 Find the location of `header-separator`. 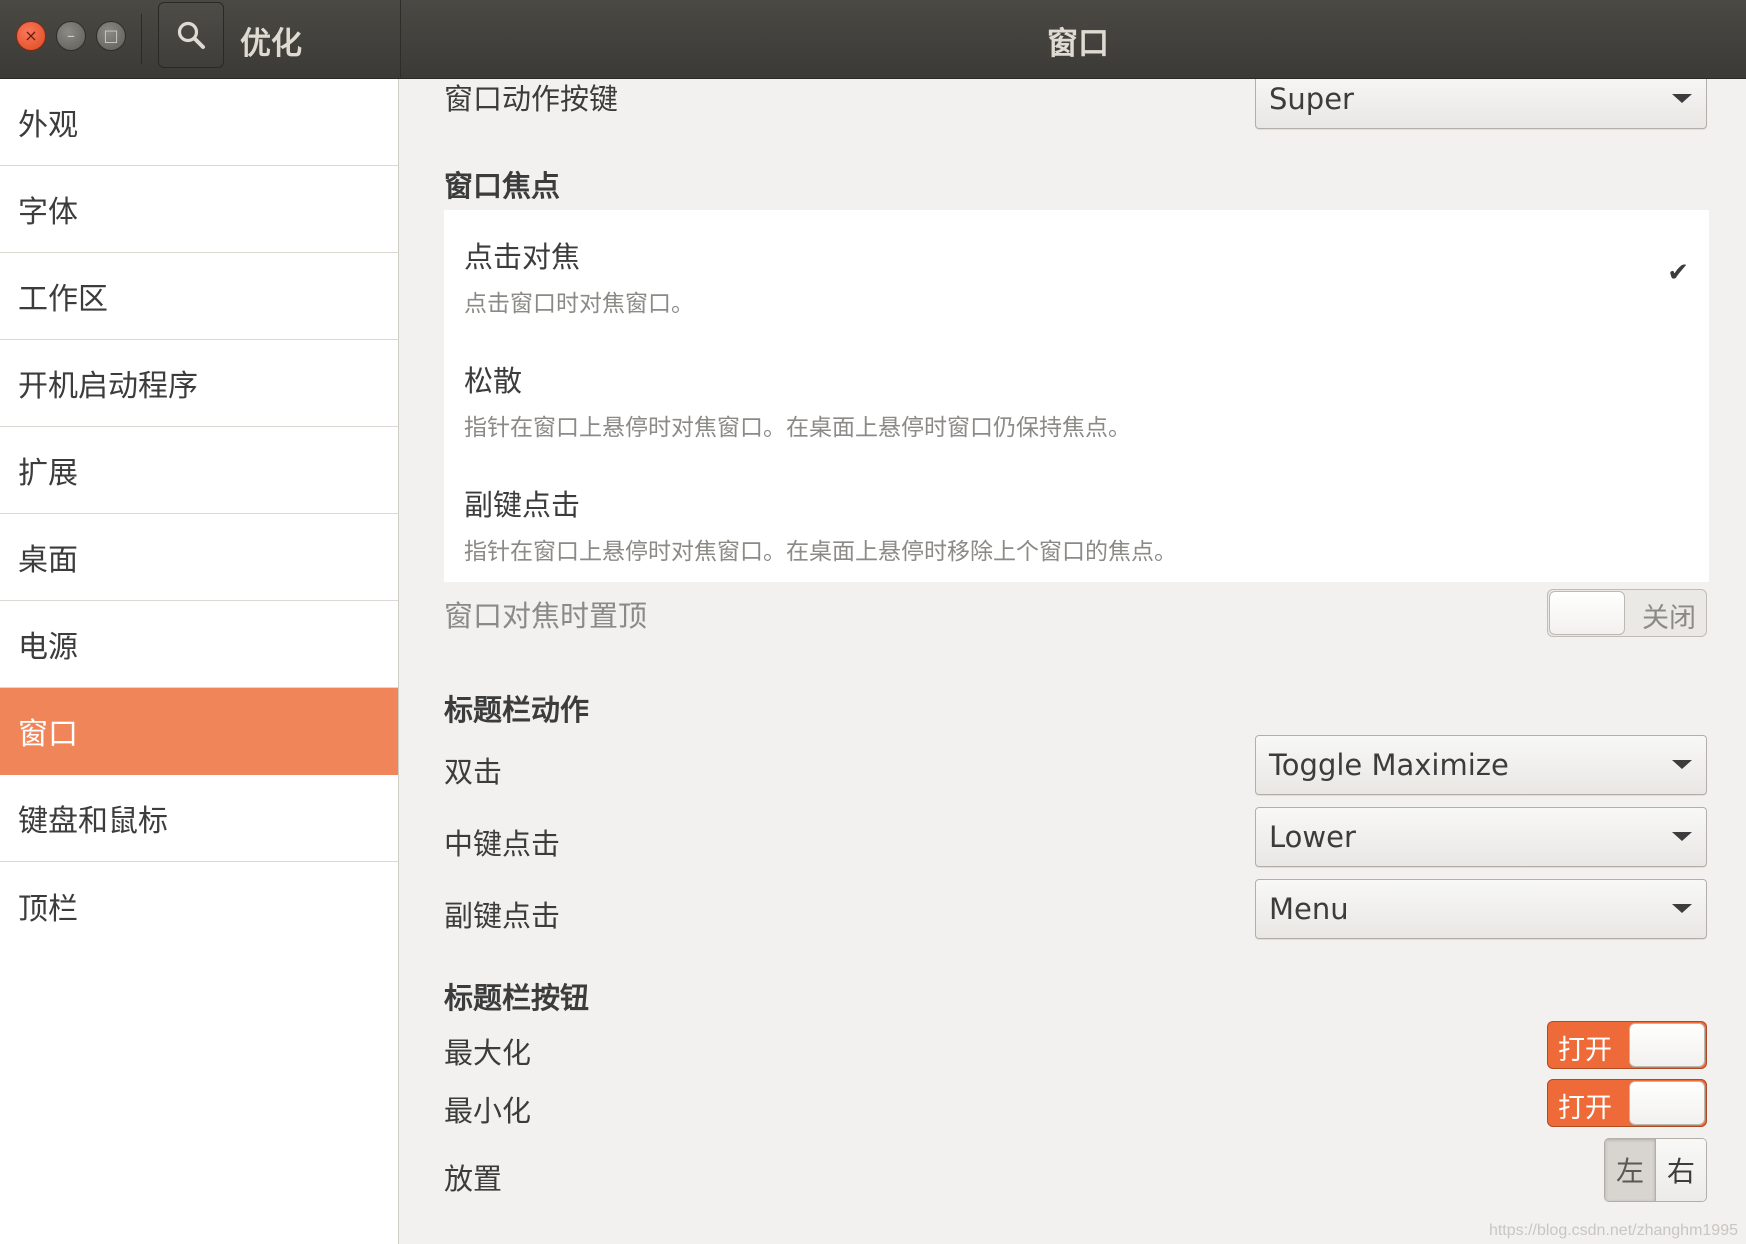

header-separator is located at coordinates (141, 39).